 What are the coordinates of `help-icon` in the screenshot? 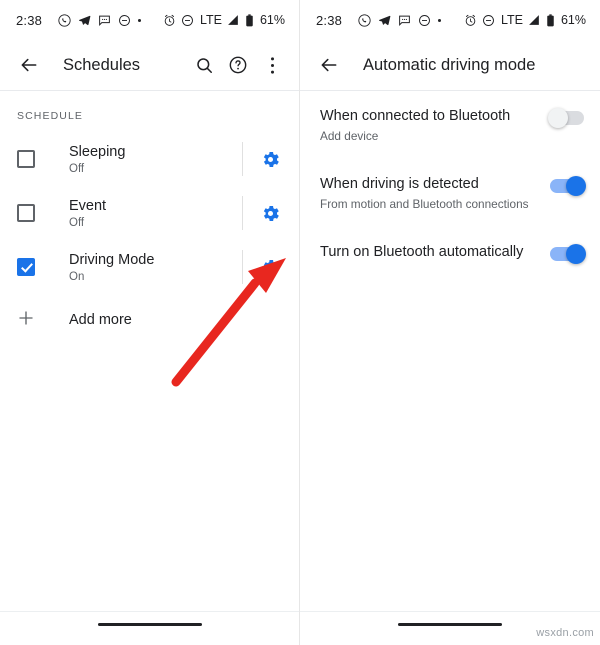 It's located at (238, 65).